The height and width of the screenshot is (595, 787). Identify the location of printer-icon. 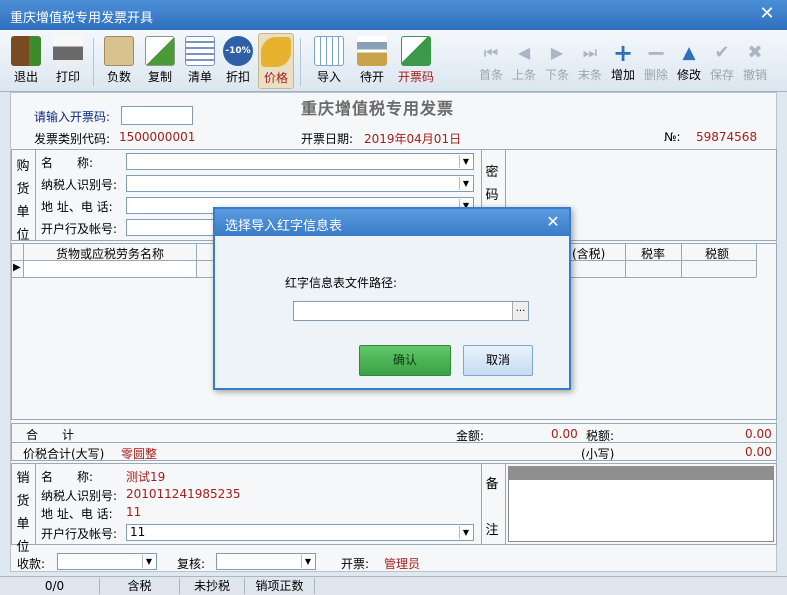
(68, 51).